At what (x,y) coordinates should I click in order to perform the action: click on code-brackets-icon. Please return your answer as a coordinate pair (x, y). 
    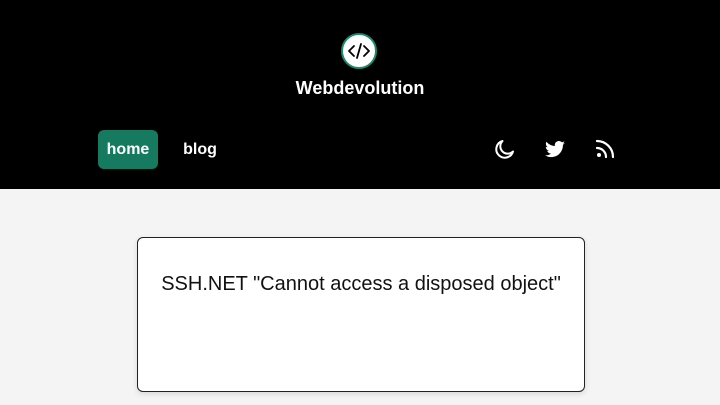
    Looking at the image, I should click on (359, 51).